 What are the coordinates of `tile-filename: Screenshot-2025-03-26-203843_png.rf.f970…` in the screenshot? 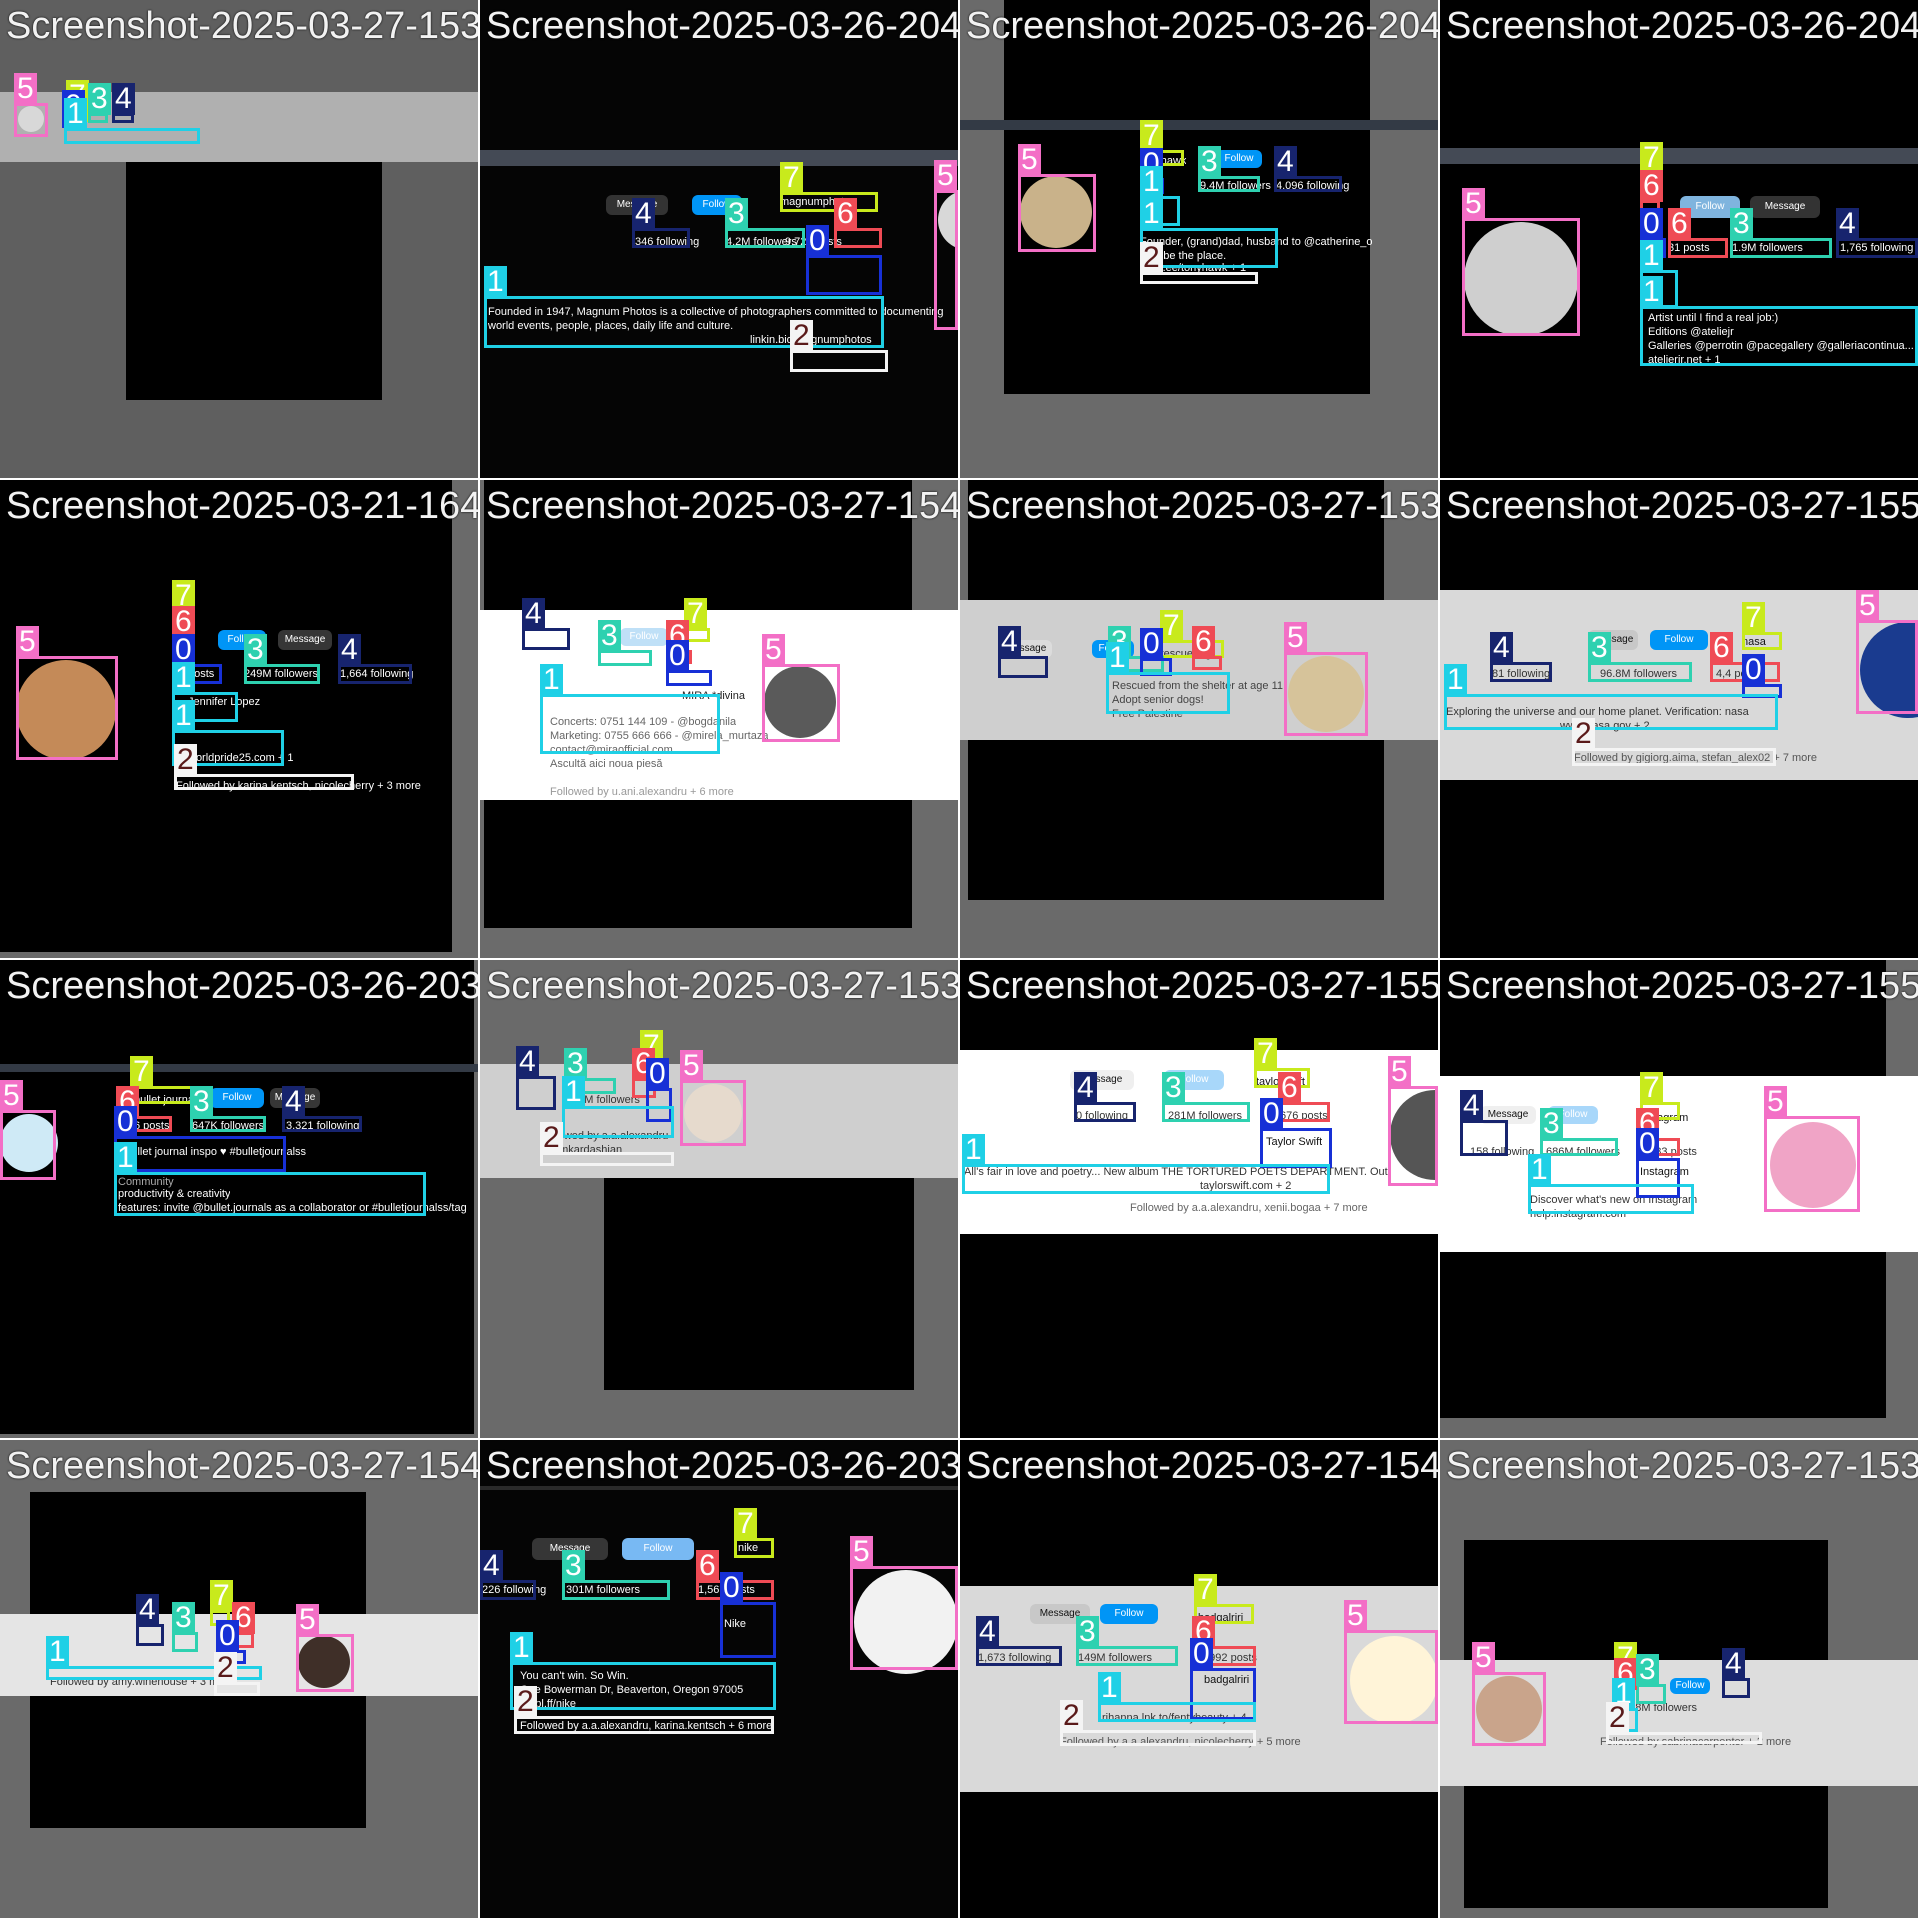 It's located at (242, 986).